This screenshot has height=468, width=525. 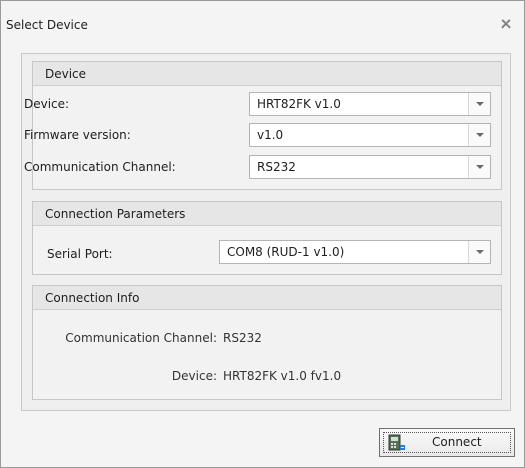 I want to click on info-device-value: HRT82FK v1.0 fv1.0, so click(x=282, y=376).